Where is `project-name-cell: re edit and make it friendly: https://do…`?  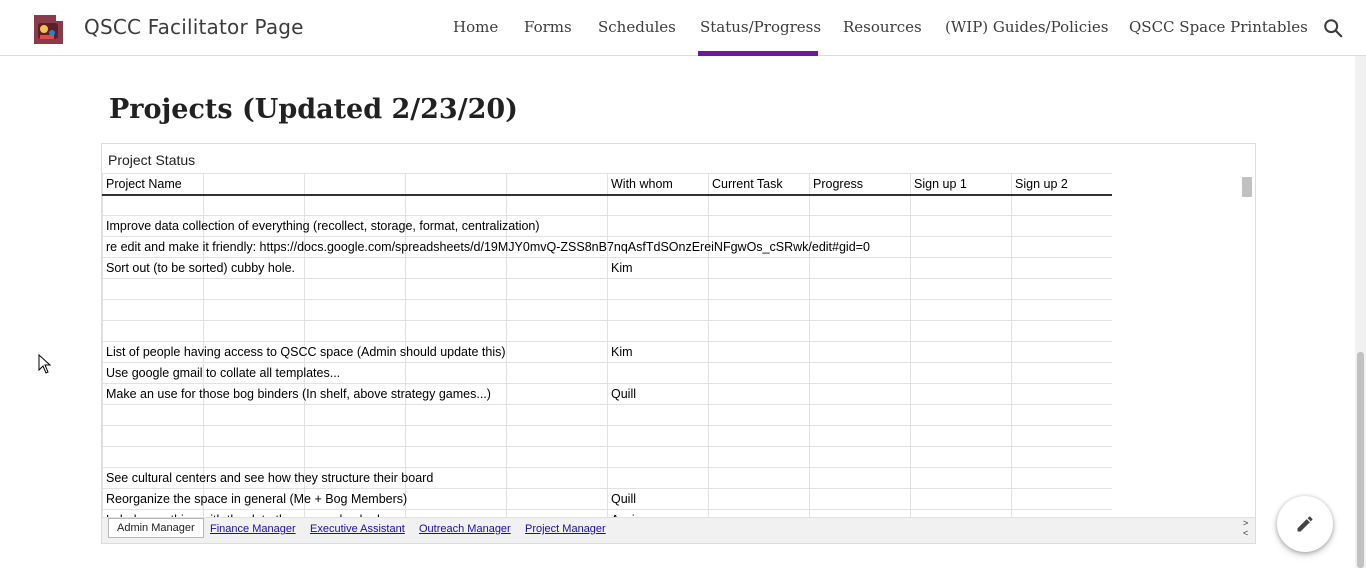
project-name-cell: re edit and make it friendly: https://do… is located at coordinates (486, 247).